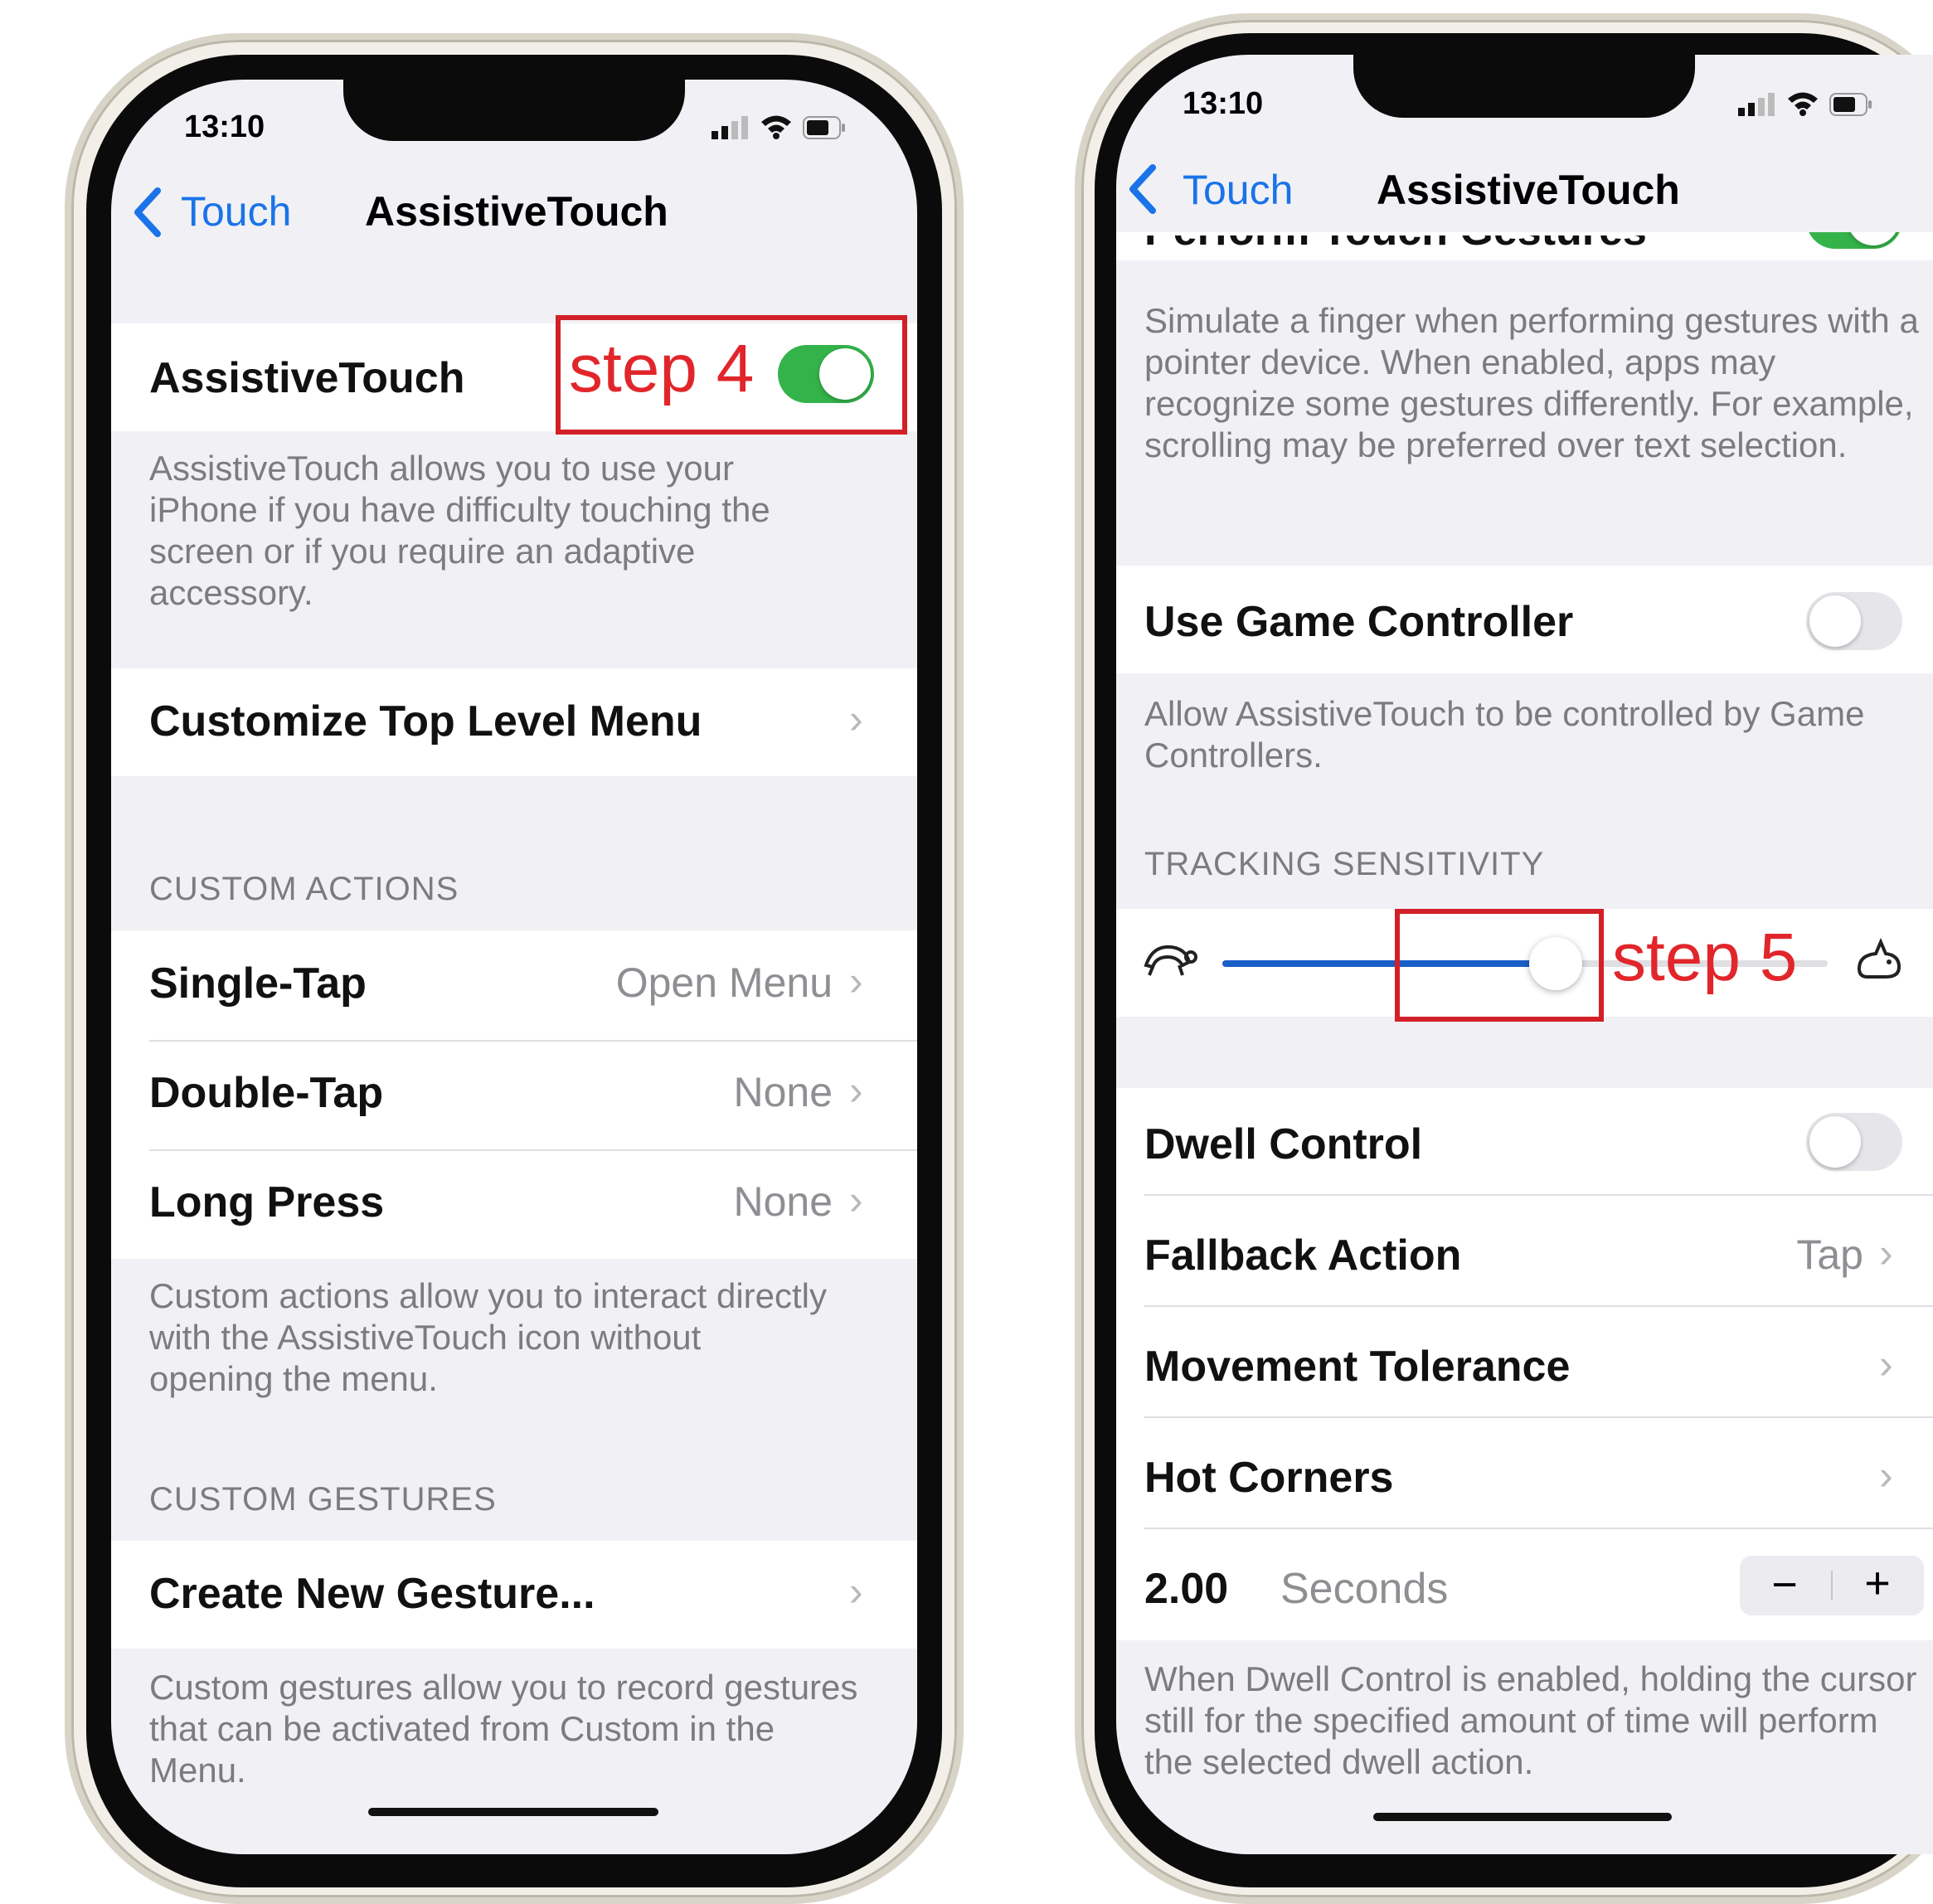 The height and width of the screenshot is (1904, 1933). Describe the element at coordinates (1854, 621) in the screenshot. I see `game-controller-toggle` at that location.